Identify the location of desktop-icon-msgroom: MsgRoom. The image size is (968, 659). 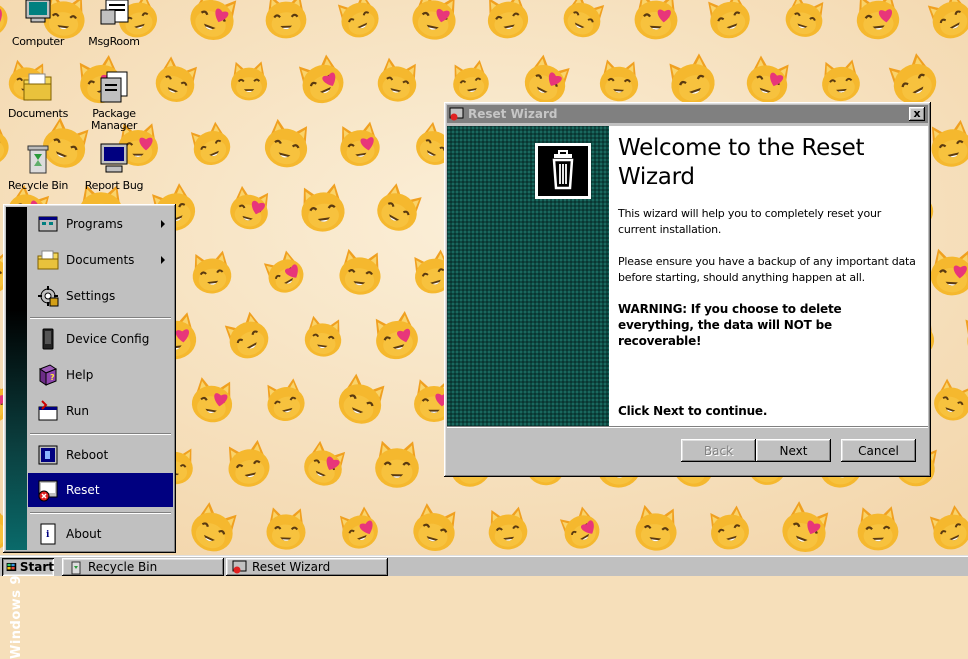
(114, 24).